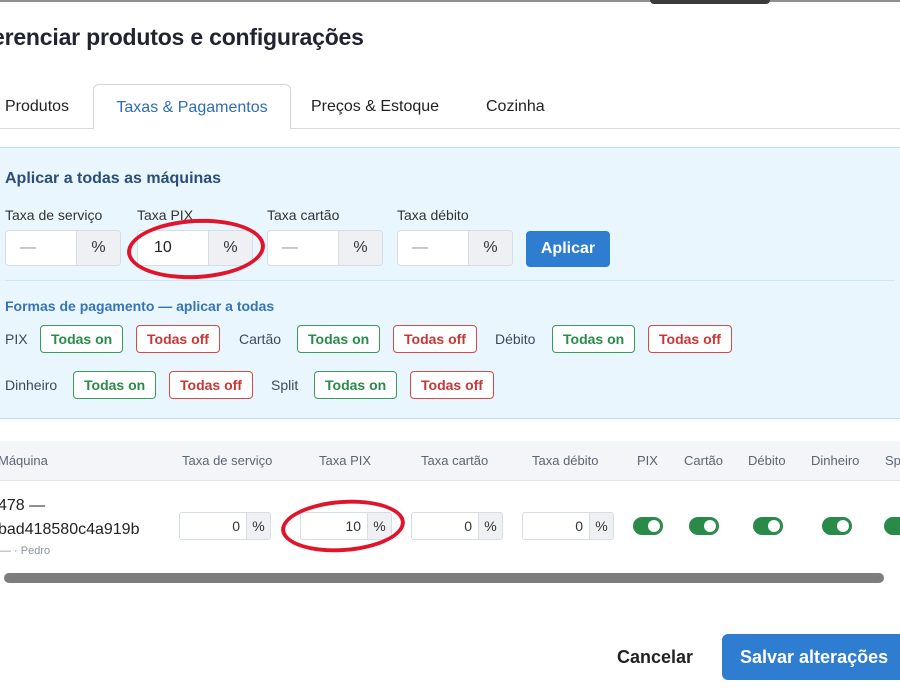 The height and width of the screenshot is (700, 900). Describe the element at coordinates (303, 248) in the screenshot. I see `taxa-cartao-input: —` at that location.